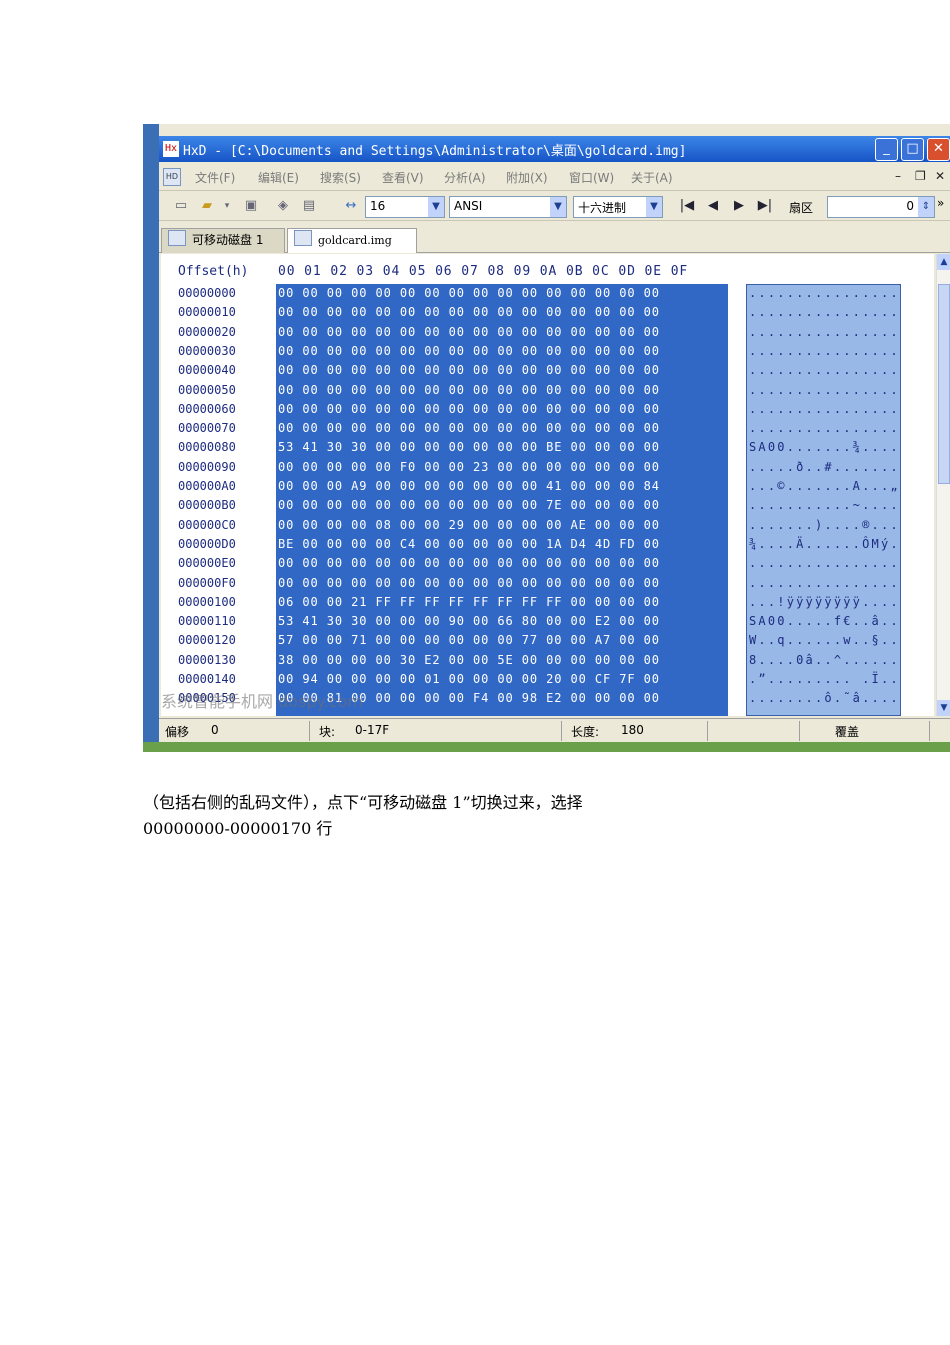  I want to click on disk-icon, so click(177, 238).